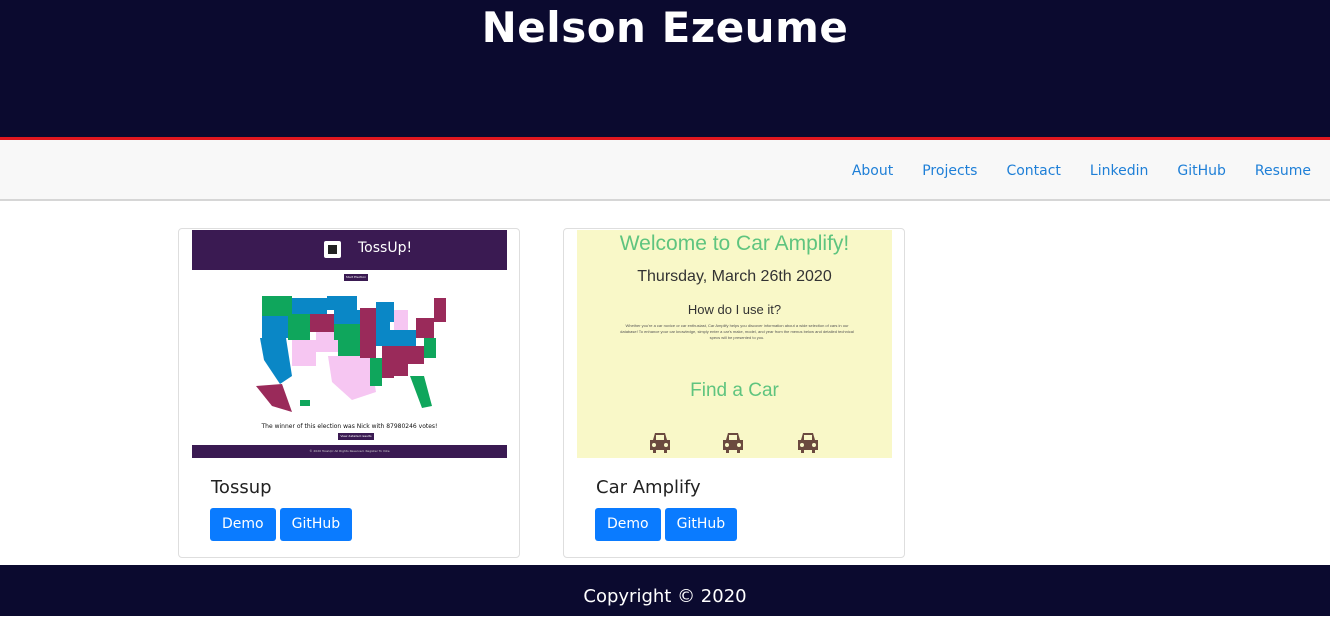  I want to click on tossup-logo-icon, so click(332, 249).